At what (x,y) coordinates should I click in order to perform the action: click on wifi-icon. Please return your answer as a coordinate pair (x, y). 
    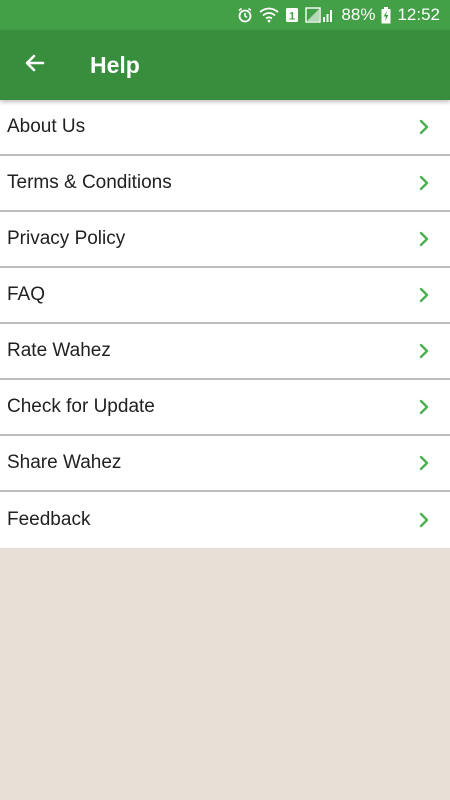
    Looking at the image, I should click on (269, 15).